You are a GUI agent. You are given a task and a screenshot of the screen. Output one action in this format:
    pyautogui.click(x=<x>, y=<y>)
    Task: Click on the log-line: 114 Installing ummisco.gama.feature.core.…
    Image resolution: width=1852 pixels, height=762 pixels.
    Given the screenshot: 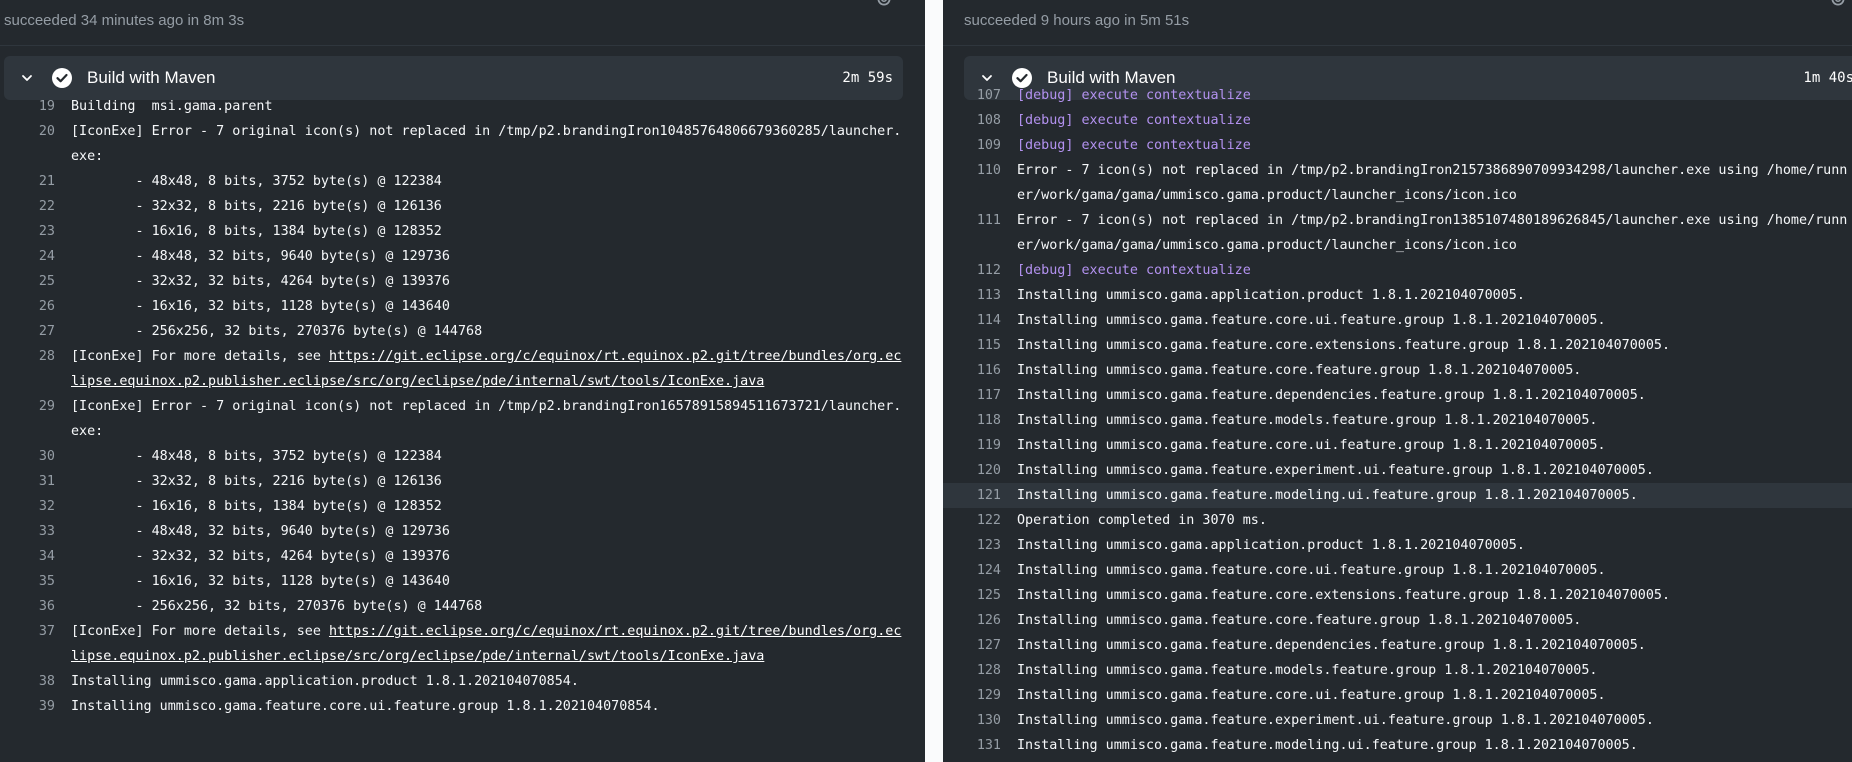 What is the action you would take?
    pyautogui.click(x=1397, y=320)
    